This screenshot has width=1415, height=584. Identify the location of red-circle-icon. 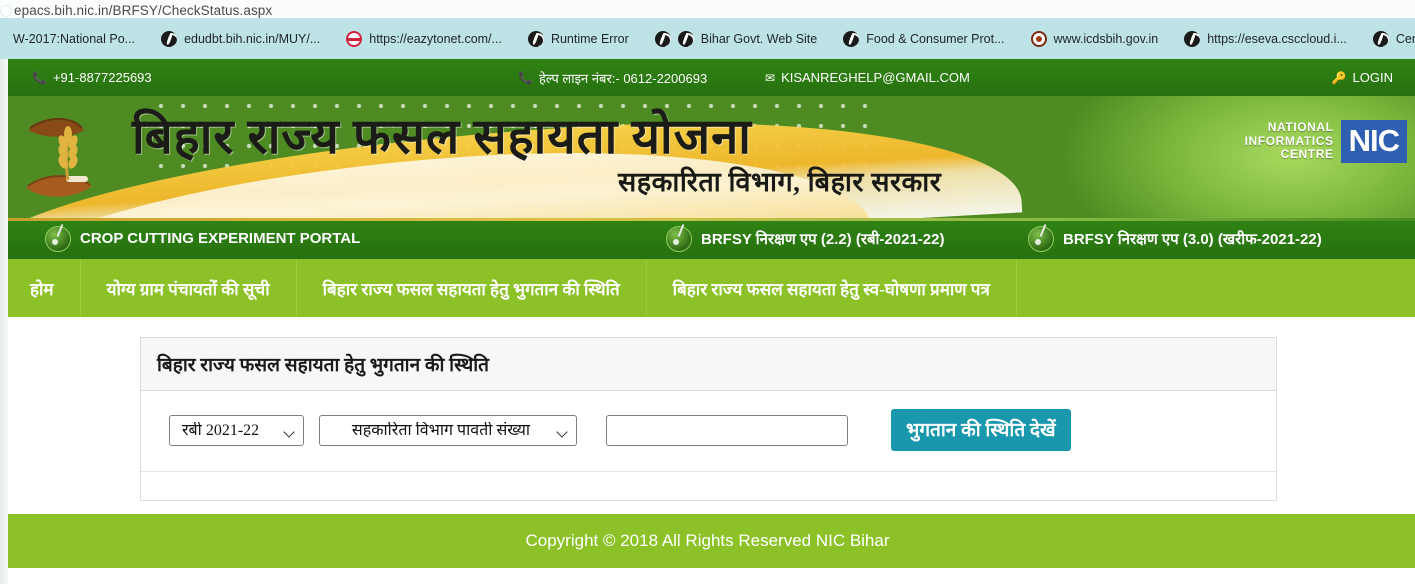
(354, 38).